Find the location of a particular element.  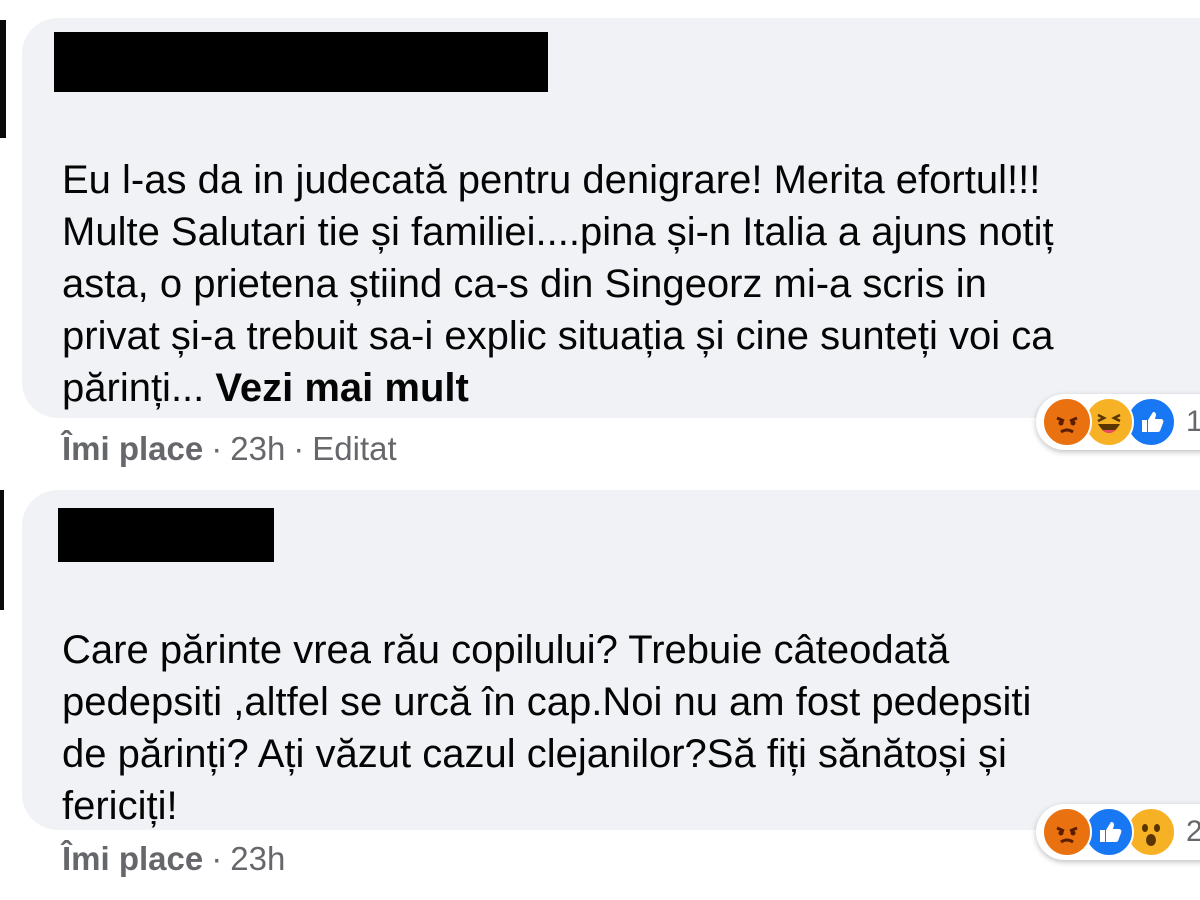

reaction-count: 1 is located at coordinates (1193, 421).